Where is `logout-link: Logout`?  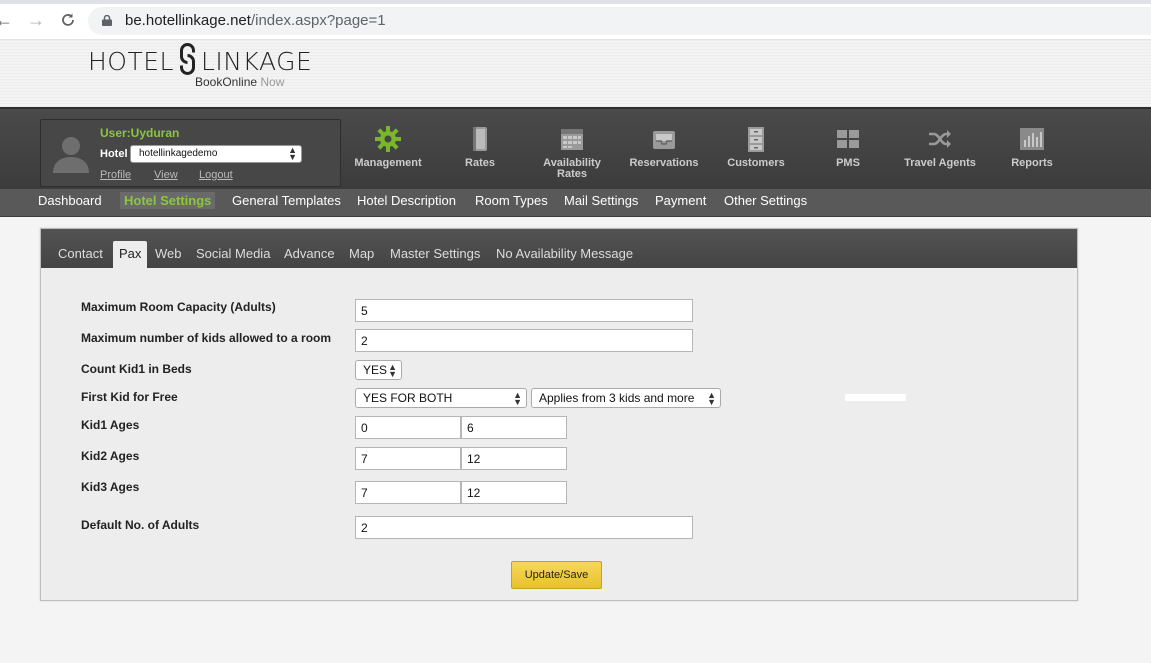
logout-link: Logout is located at coordinates (216, 175).